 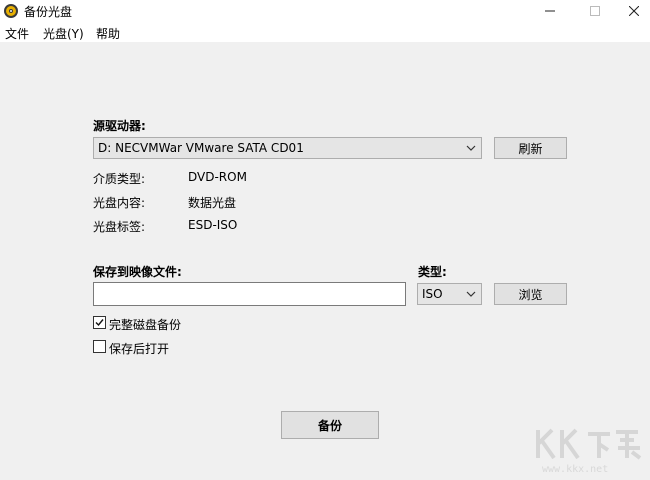 I want to click on source-drive-value: D: NECVMWar VMware SATA CD01, so click(x=201, y=148).